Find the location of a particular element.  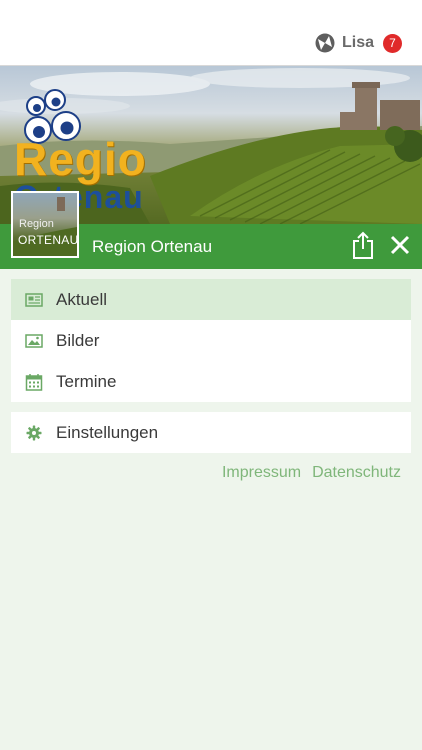

thumbnail-text-ortenau: ORTENAU is located at coordinates (48, 240).